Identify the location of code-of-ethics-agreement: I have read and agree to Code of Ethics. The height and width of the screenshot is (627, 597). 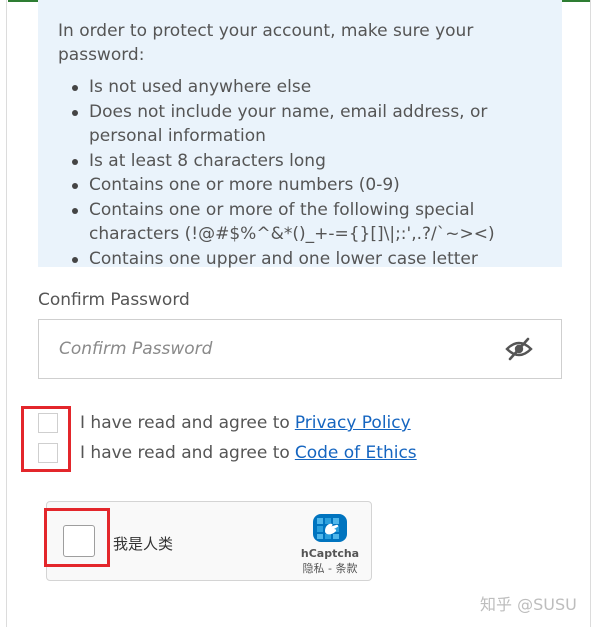
(227, 453).